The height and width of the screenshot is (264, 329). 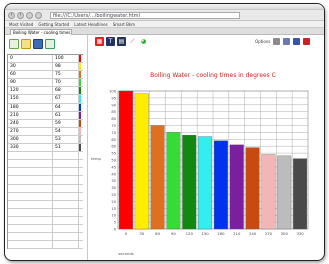 What do you see at coordinates (30, 131) in the screenshot?
I see `x-value-cell: 270` at bounding box center [30, 131].